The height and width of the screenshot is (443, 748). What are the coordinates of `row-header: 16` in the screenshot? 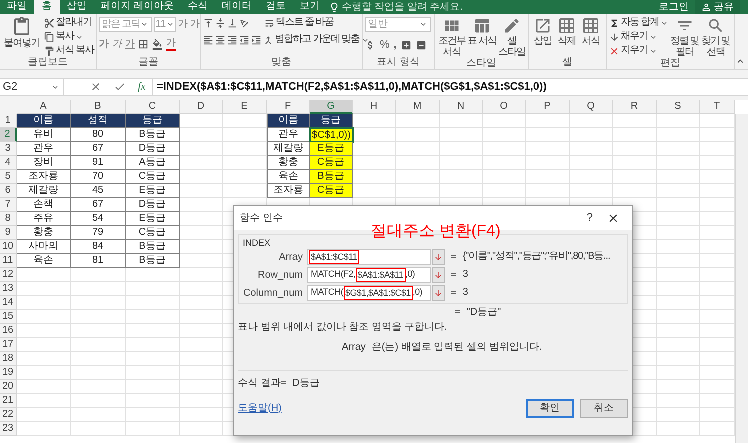 It's located at (8, 331).